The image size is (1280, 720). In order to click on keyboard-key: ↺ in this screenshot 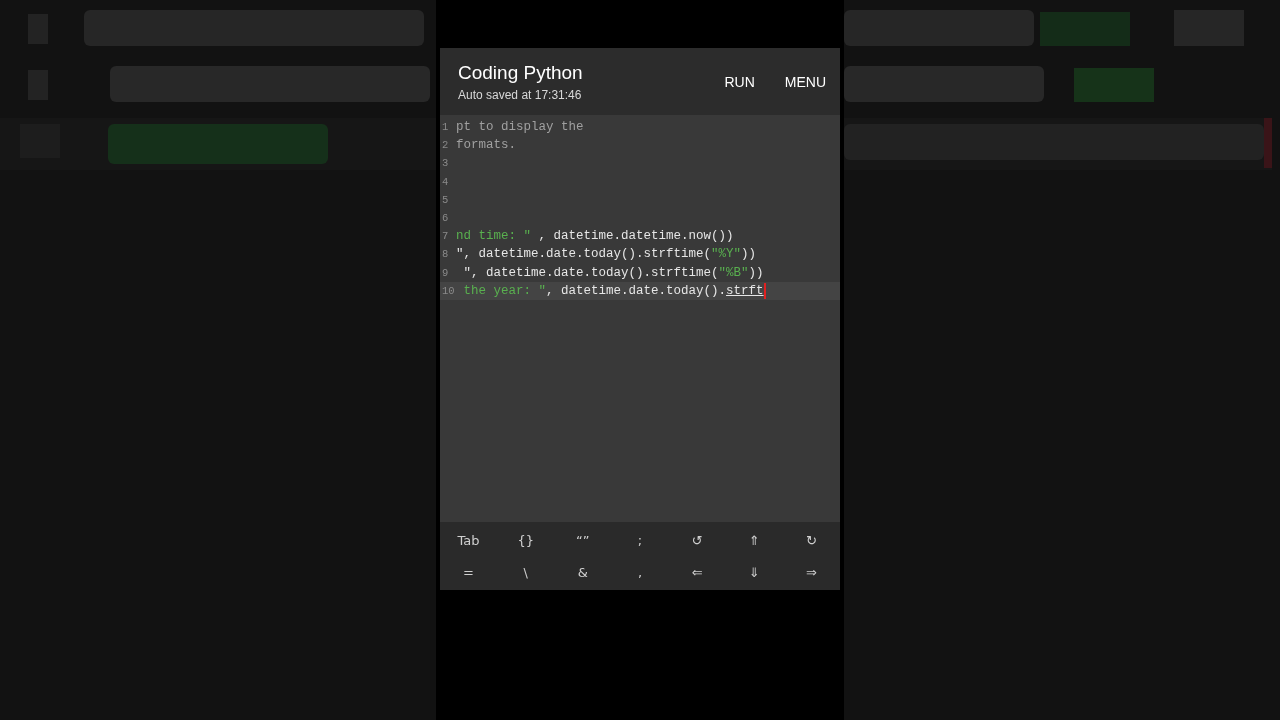, I will do `click(697, 540)`.